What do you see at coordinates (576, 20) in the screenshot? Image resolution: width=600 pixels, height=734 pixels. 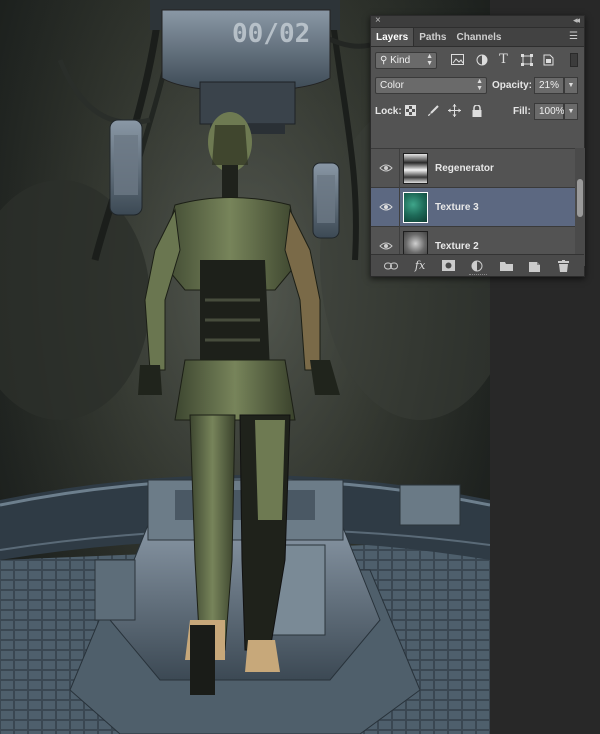 I see `collapse-panel-button: ◂◂` at bounding box center [576, 20].